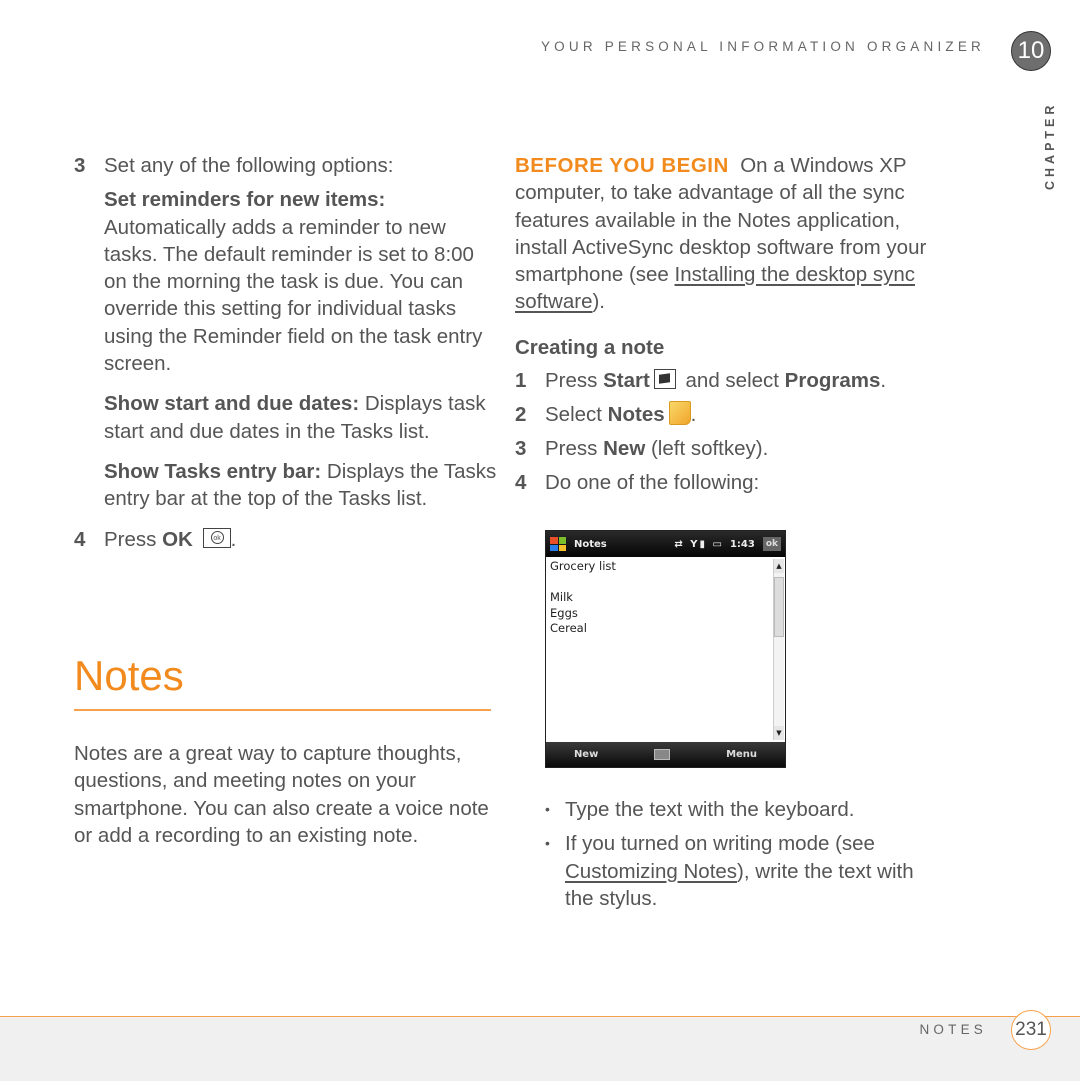 The width and height of the screenshot is (1080, 1081). What do you see at coordinates (129, 675) in the screenshot?
I see `section-title: Notes` at bounding box center [129, 675].